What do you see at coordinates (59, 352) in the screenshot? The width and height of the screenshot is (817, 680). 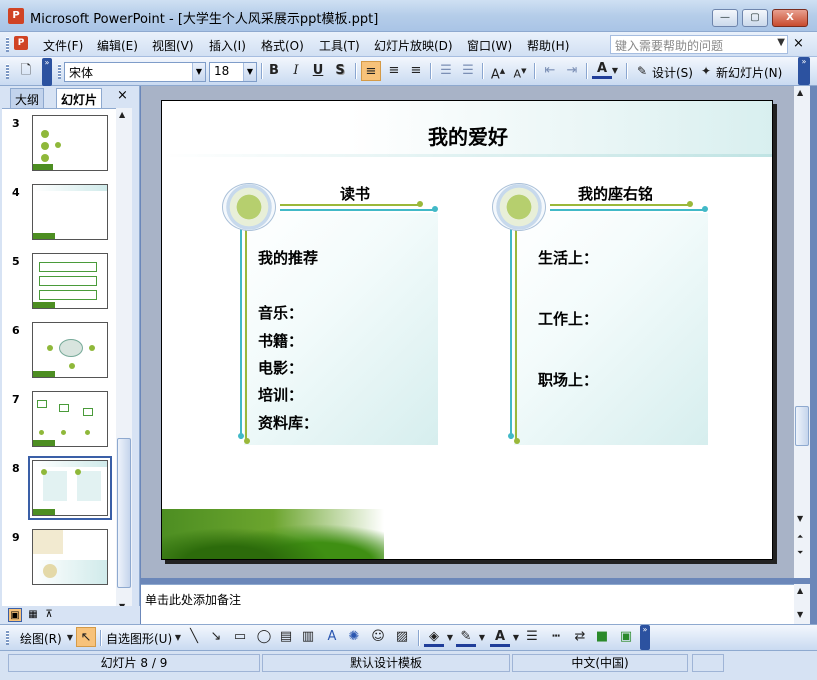 I see `slide-thumbnail: 6` at bounding box center [59, 352].